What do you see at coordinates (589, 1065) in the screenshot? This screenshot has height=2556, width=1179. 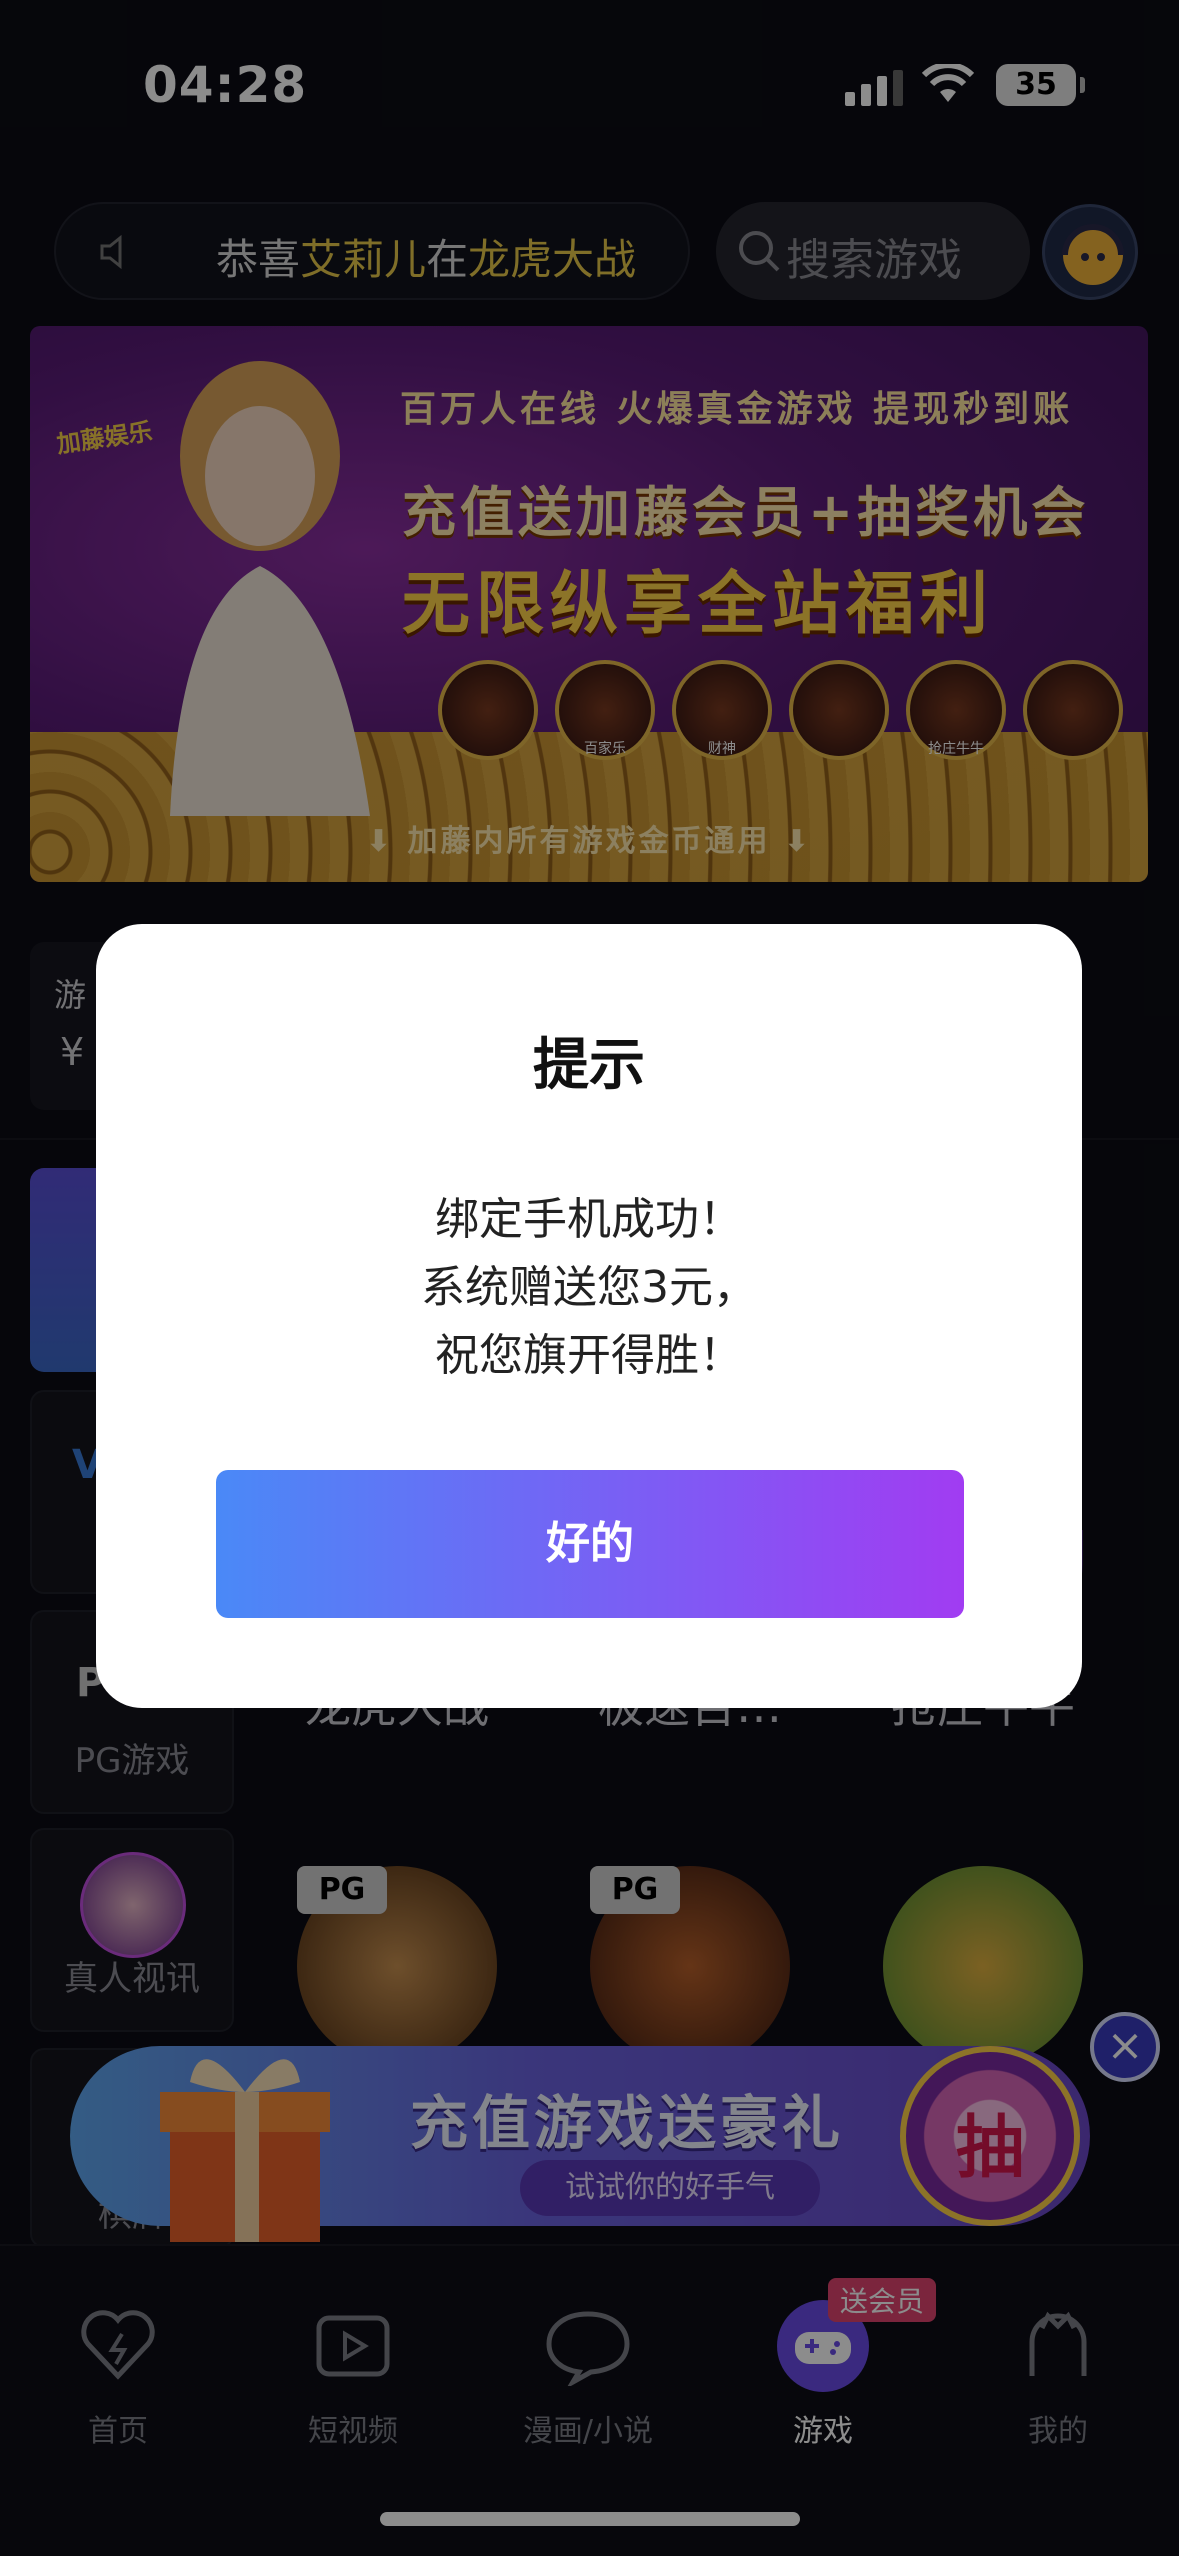 I see `dialog-title: 提示` at bounding box center [589, 1065].